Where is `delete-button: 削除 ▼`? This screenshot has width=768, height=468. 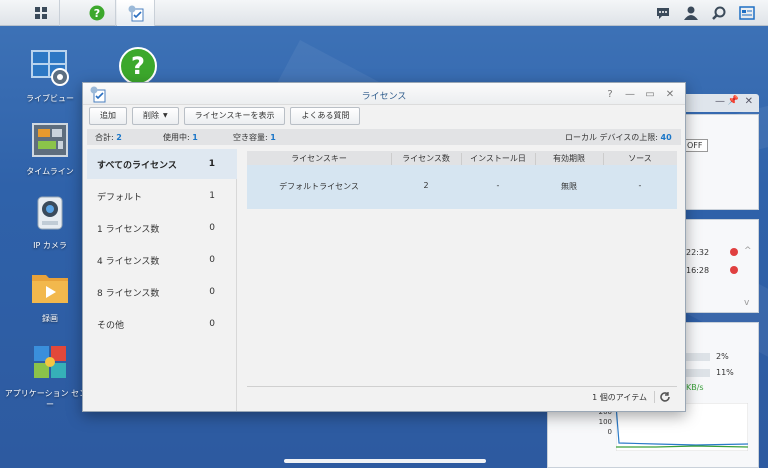
delete-button: 削除 ▼ is located at coordinates (155, 116).